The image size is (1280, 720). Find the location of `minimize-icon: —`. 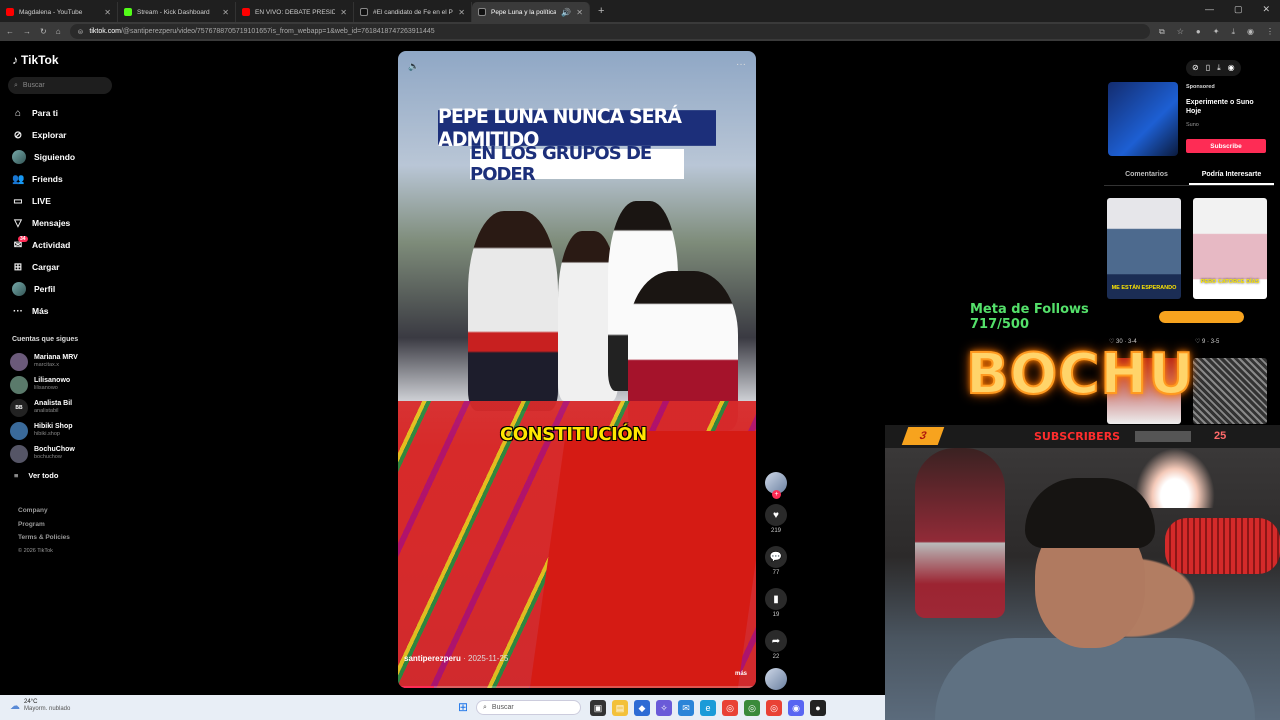

minimize-icon: — is located at coordinates (1209, 9).